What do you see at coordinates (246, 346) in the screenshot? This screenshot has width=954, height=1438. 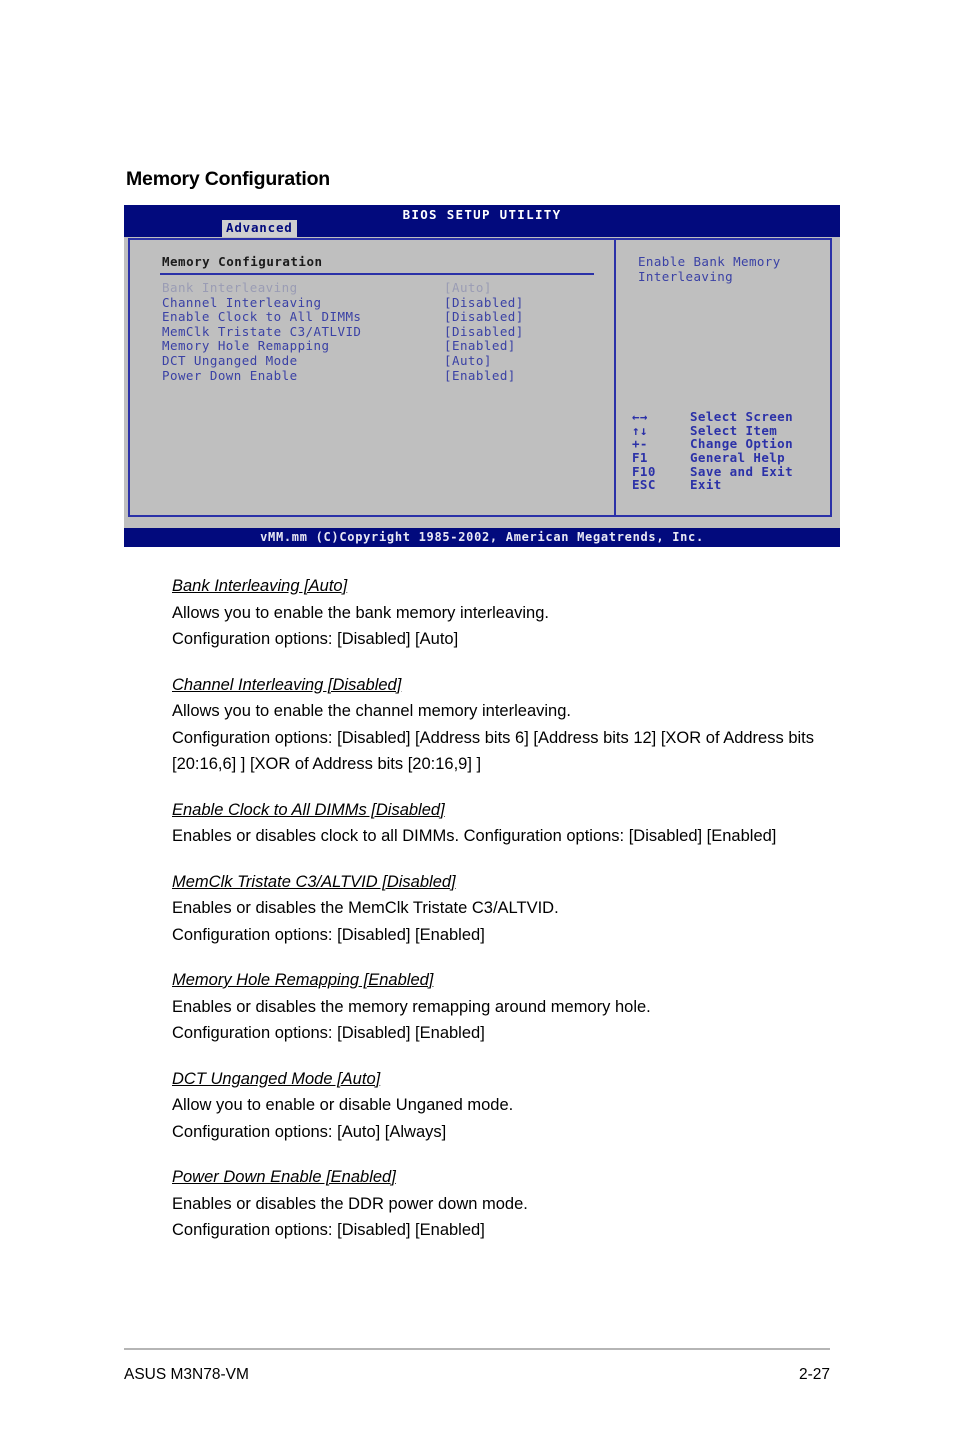 I see `bios-option-label: Memory Hole Remapping` at bounding box center [246, 346].